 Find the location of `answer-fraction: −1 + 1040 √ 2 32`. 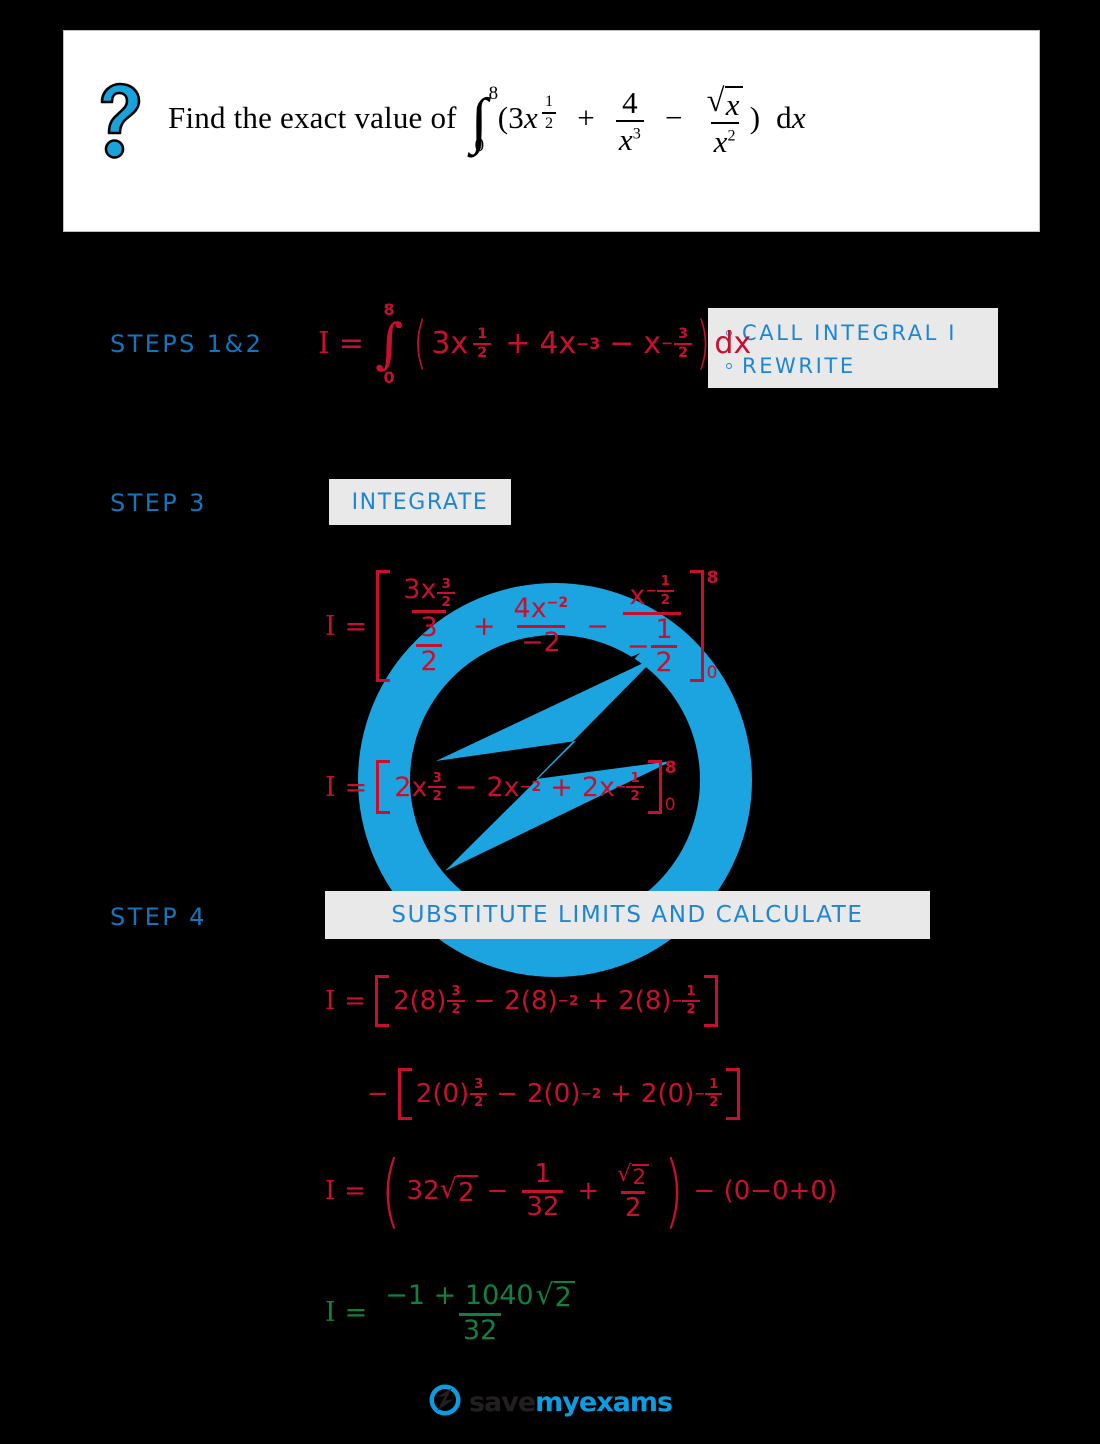

answer-fraction: −1 + 1040 √ 2 32 is located at coordinates (480, 1313).